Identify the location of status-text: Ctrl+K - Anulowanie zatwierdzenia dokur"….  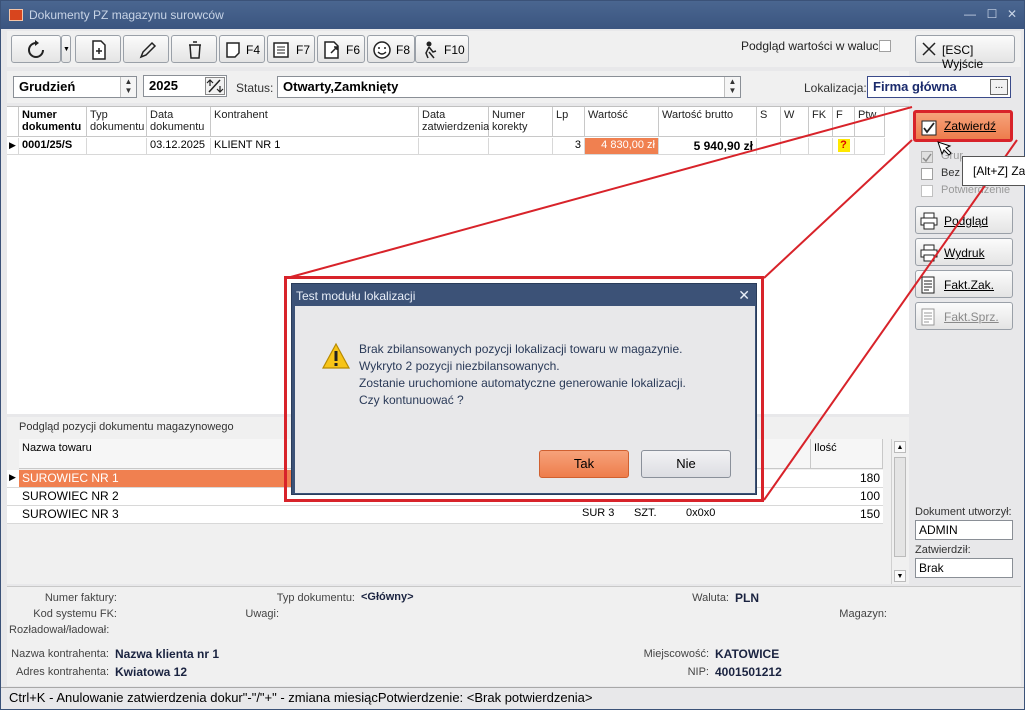
(301, 697).